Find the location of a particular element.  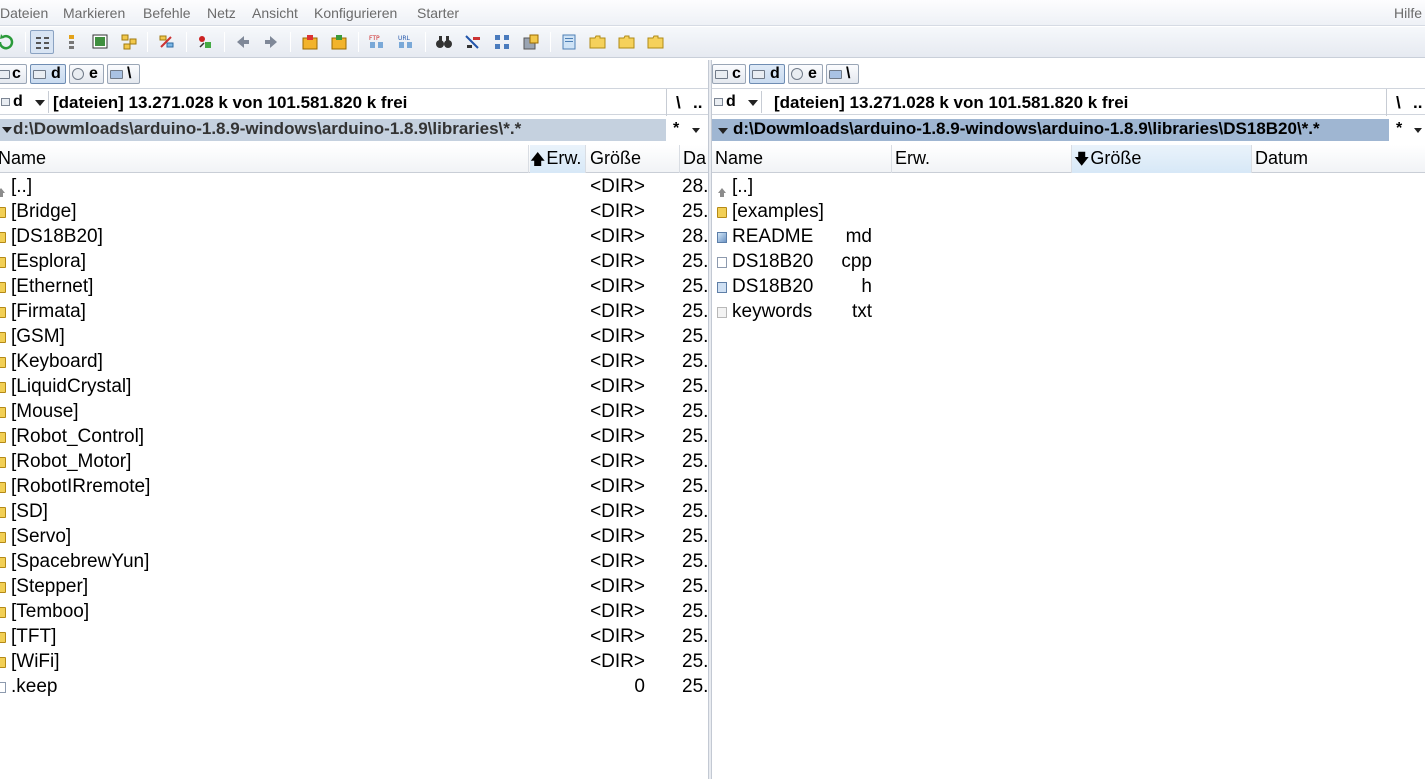

file-row: [Servo] <DIR> 25. is located at coordinates (354, 537).